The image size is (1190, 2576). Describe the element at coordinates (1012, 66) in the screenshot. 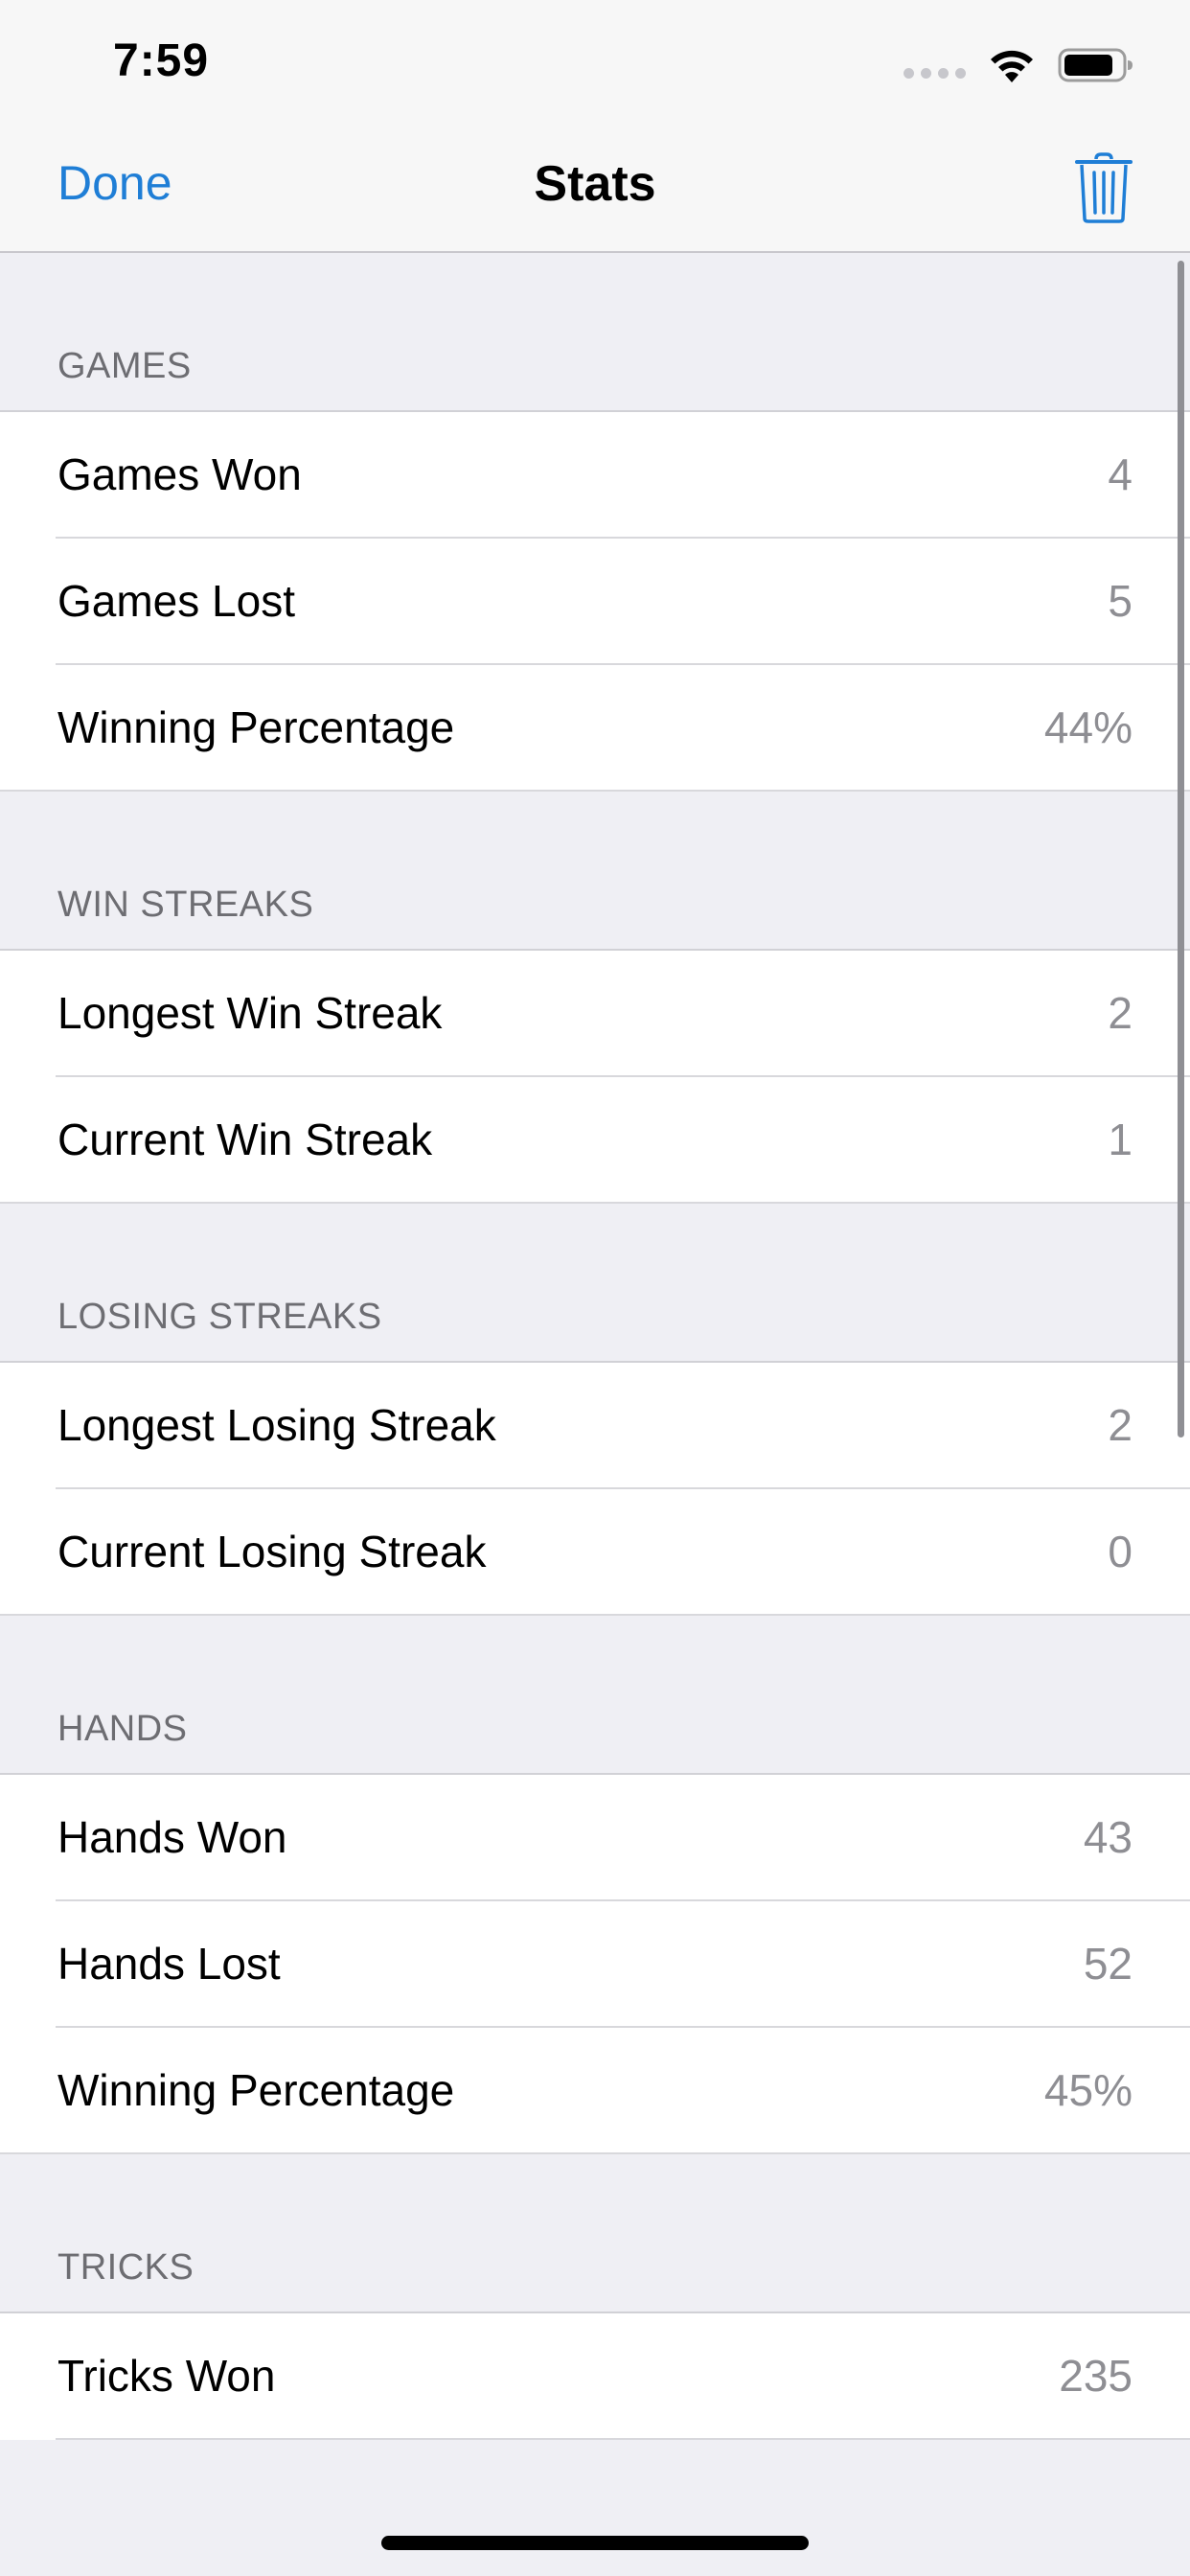

I see `wifi-icon` at that location.